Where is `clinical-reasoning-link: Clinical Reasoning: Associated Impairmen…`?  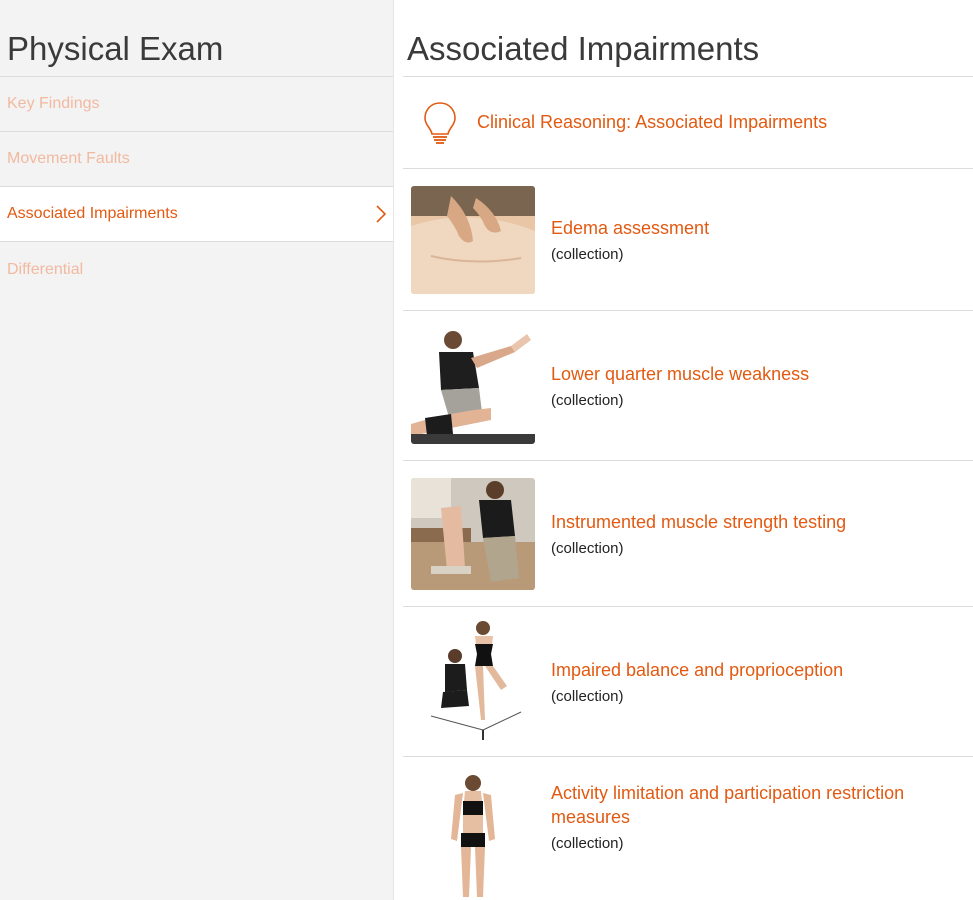 clinical-reasoning-link: Clinical Reasoning: Associated Impairmen… is located at coordinates (688, 123).